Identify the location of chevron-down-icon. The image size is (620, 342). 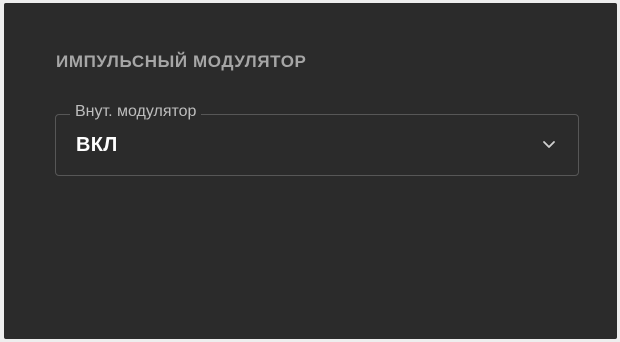
(549, 144).